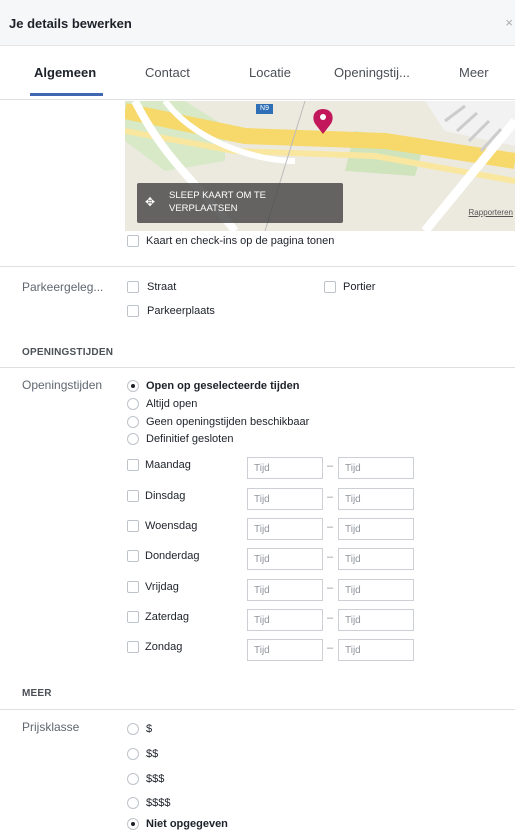  What do you see at coordinates (133, 404) in the screenshot?
I see `hours-mode-always-radio` at bounding box center [133, 404].